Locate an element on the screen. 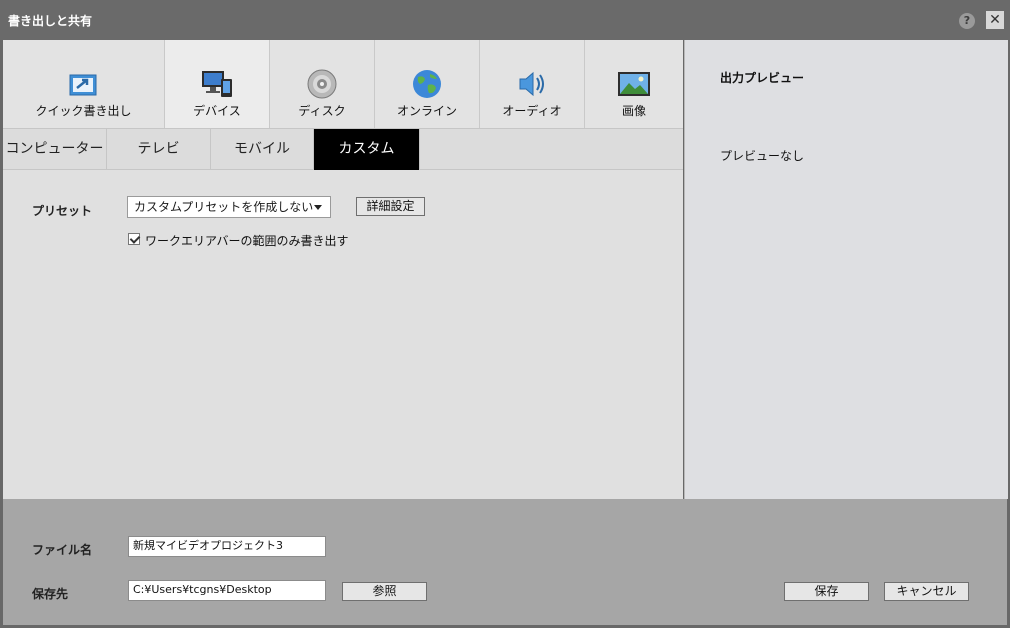 The height and width of the screenshot is (628, 1010). image-icon is located at coordinates (634, 84).